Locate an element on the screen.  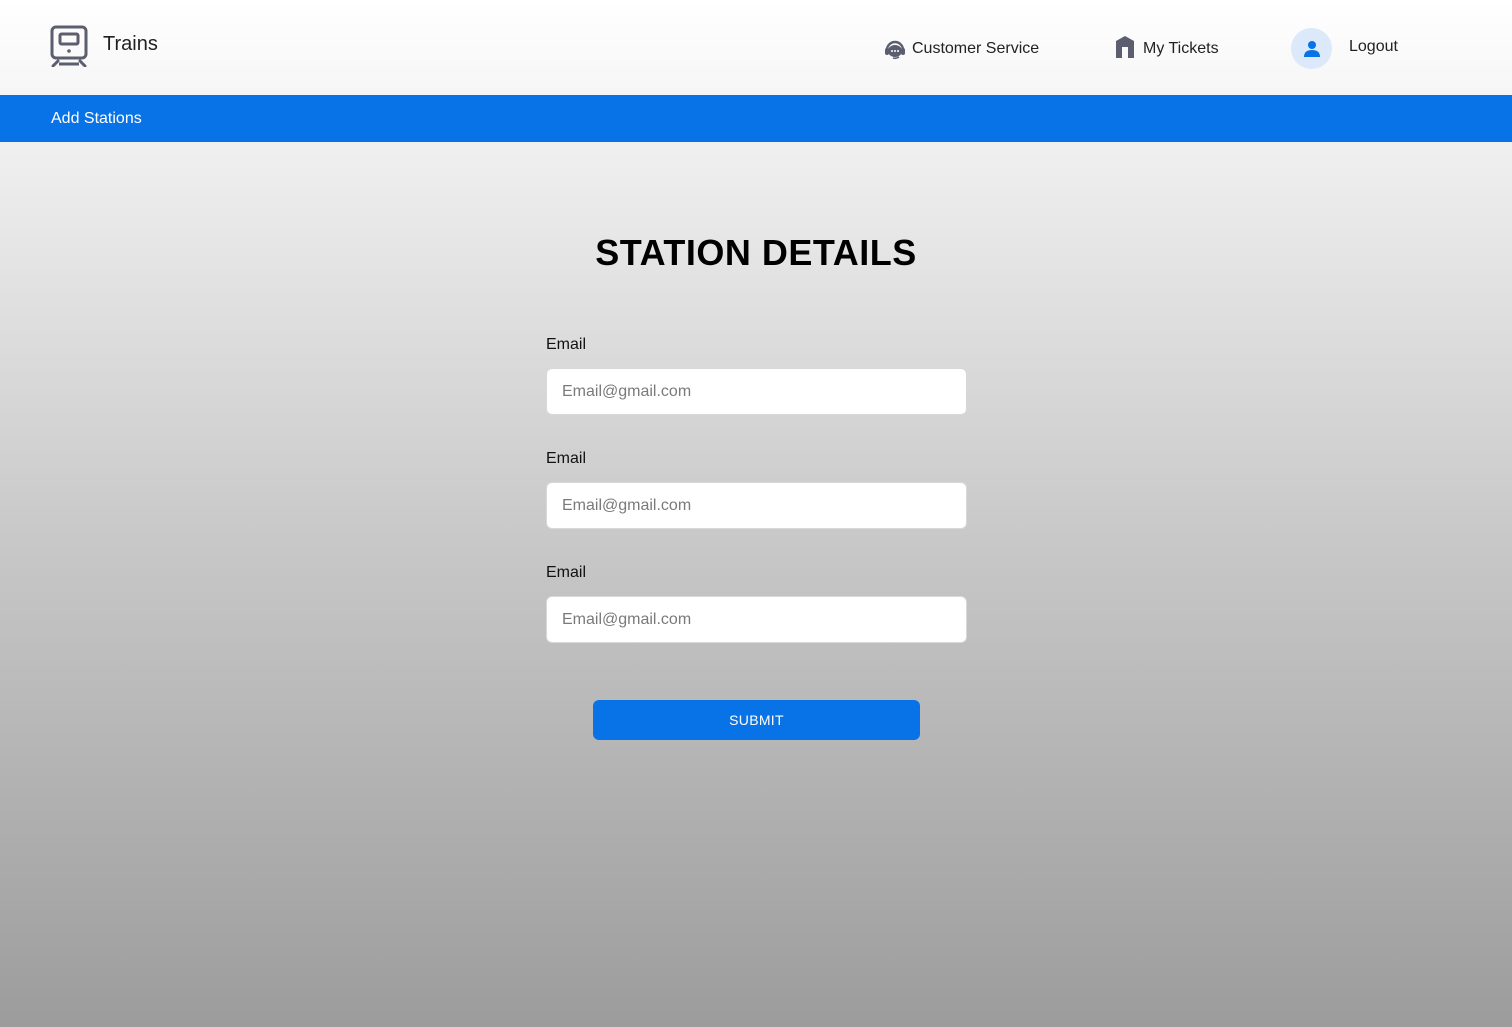
nav-customer-service-label: Customer Service is located at coordinates (976, 48).